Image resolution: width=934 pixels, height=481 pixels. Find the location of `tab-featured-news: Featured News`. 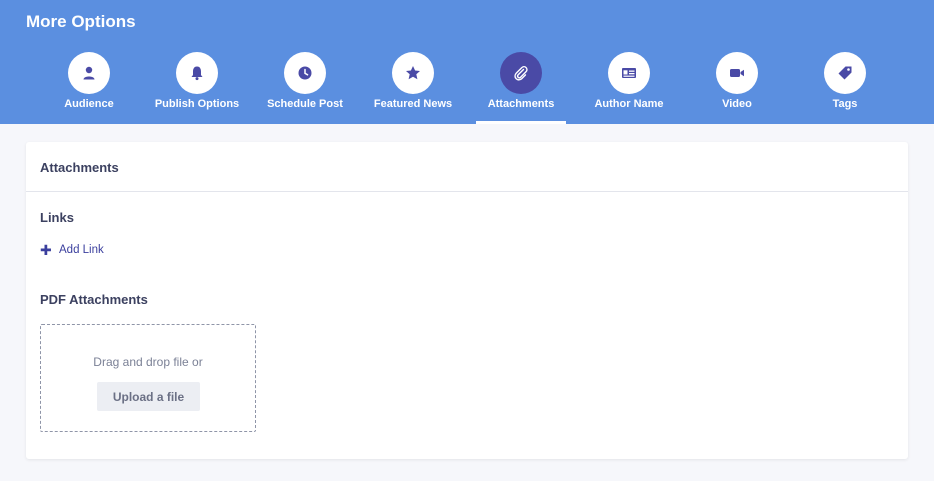

tab-featured-news: Featured News is located at coordinates (413, 88).